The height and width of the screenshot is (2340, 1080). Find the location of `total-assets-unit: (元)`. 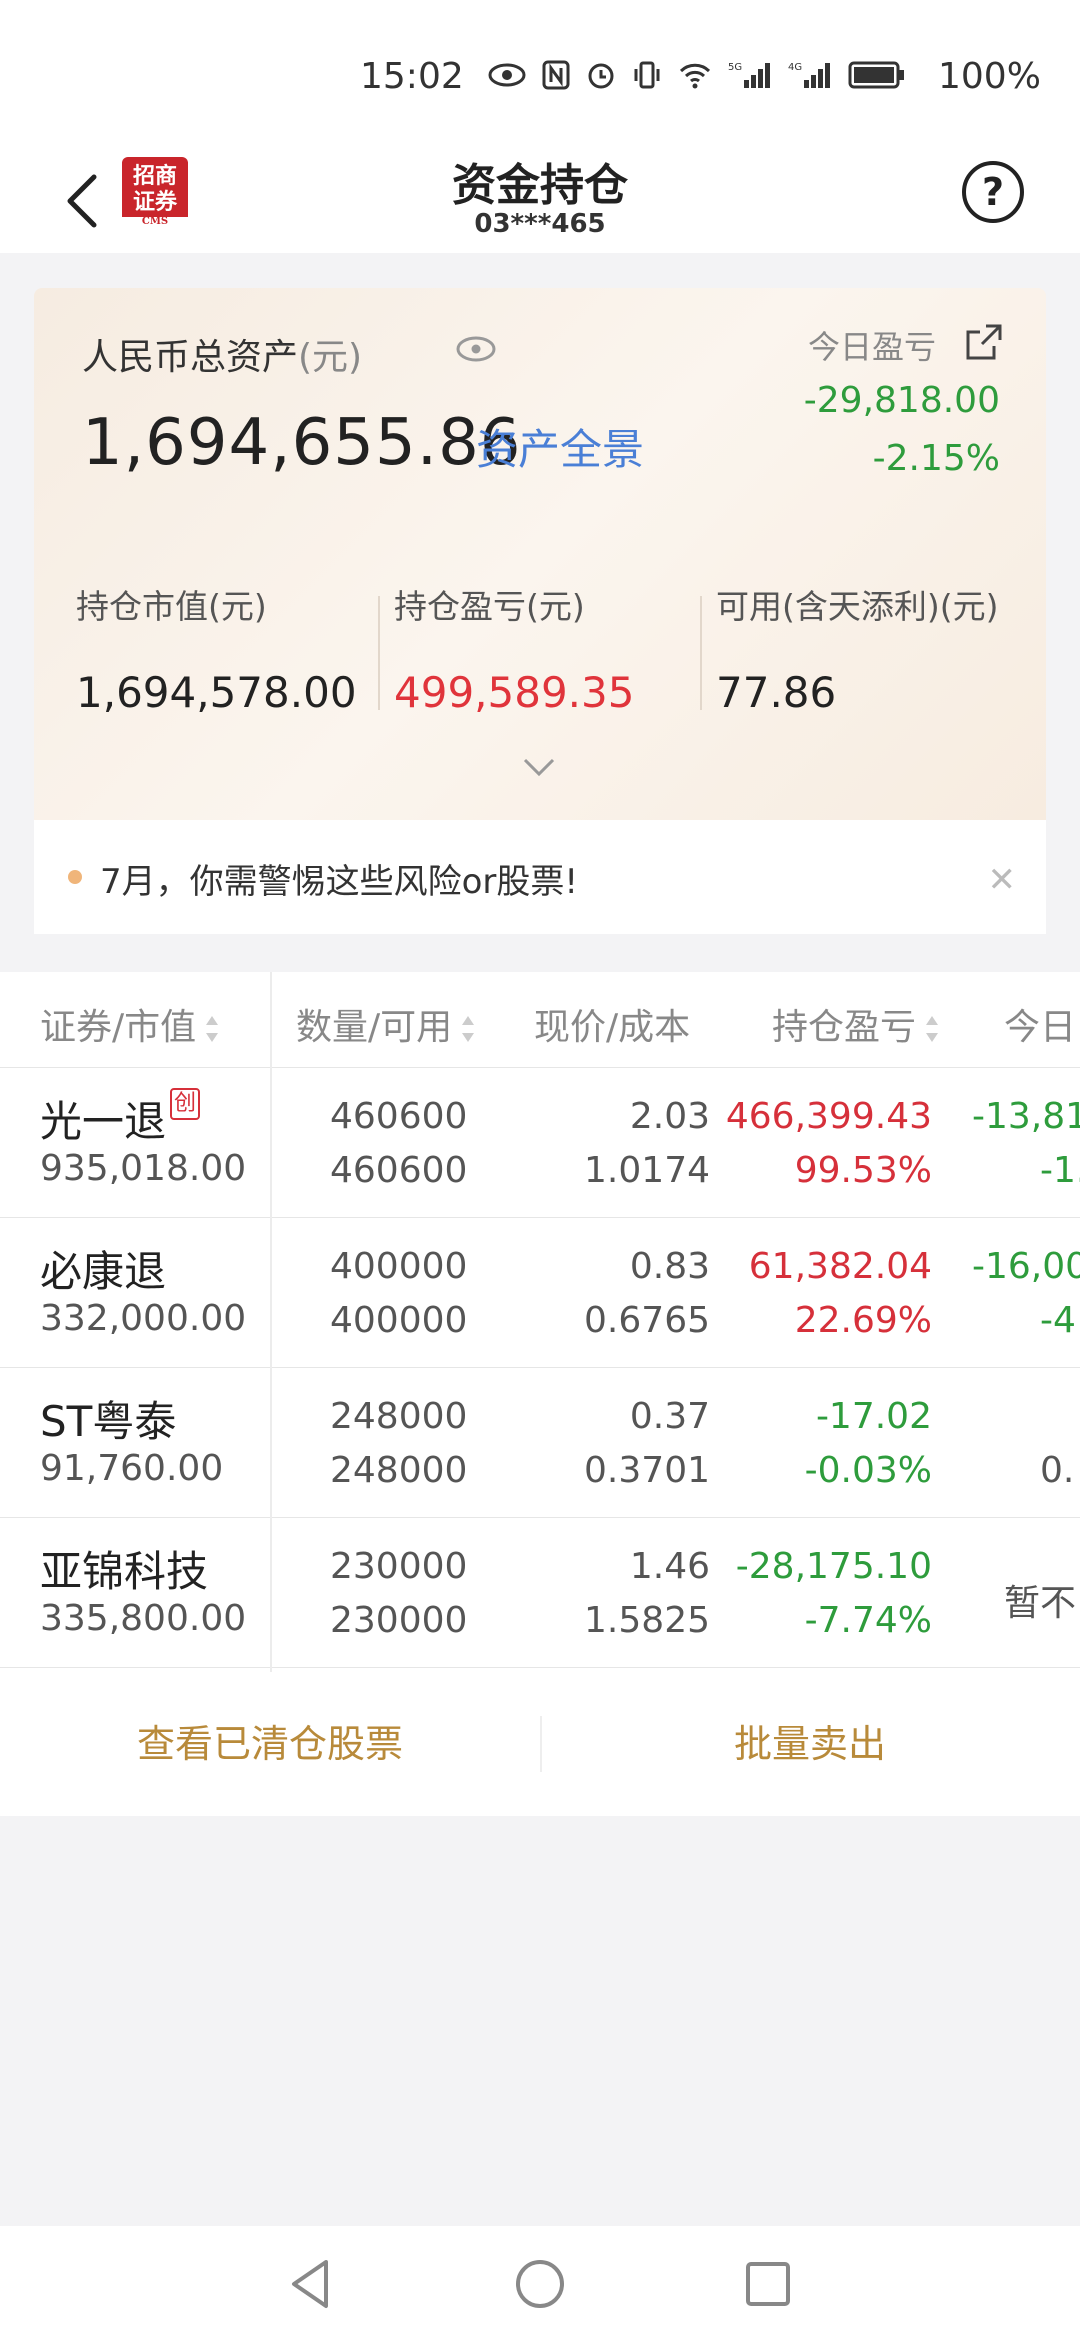

total-assets-unit: (元) is located at coordinates (330, 357).